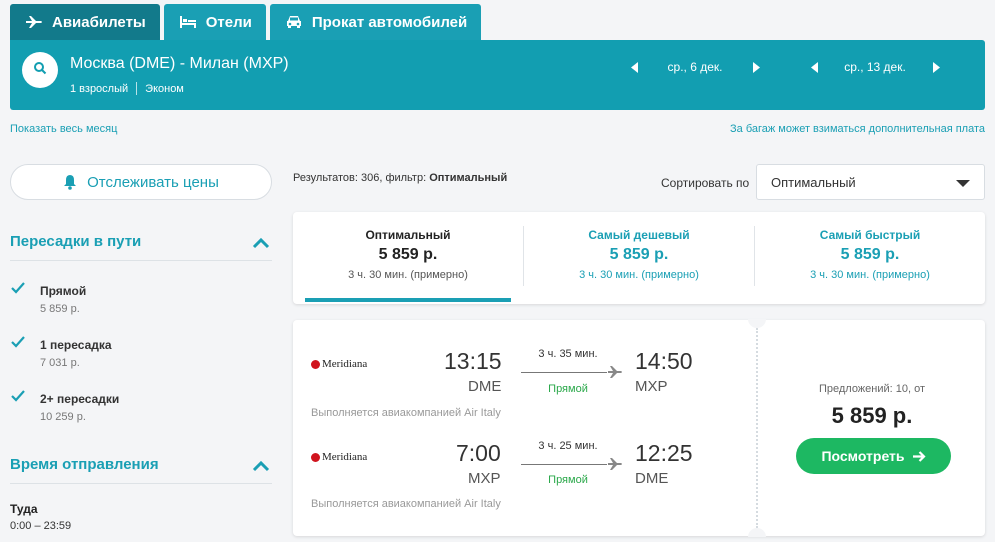 Image resolution: width=995 pixels, height=542 pixels. Describe the element at coordinates (473, 361) in the screenshot. I see `departure-time: 13:15` at that location.